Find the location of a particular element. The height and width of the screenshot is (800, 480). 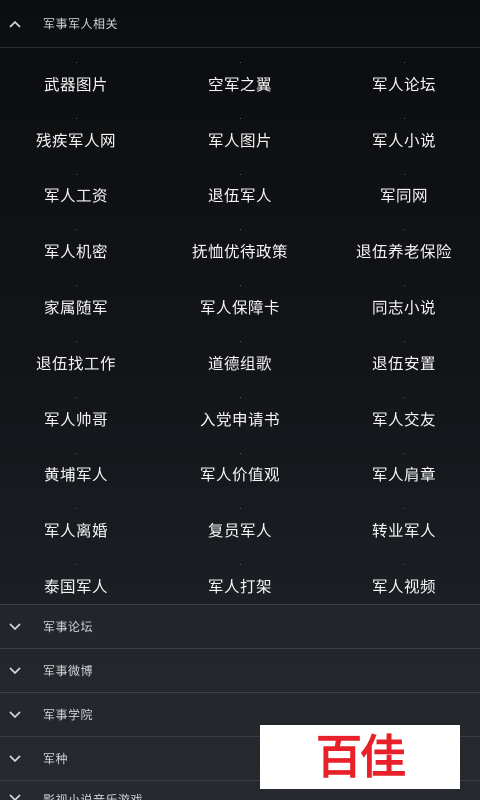

section-title: 影视小说音乐游戏 is located at coordinates (93, 796).